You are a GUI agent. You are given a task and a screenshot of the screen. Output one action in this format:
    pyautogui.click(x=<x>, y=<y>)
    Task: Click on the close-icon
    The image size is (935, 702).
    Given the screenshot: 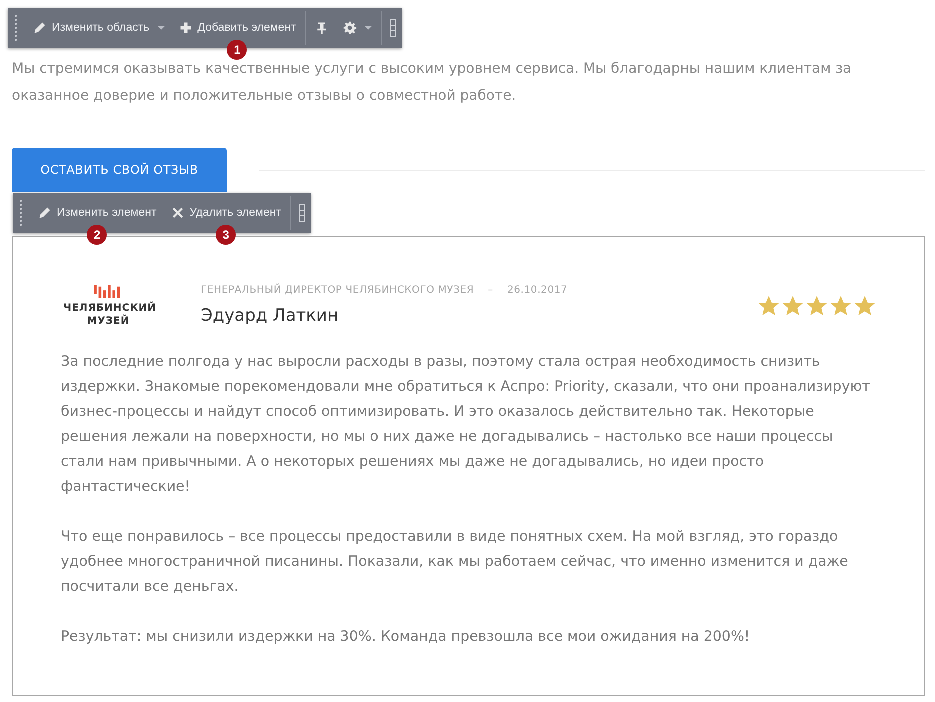 What is the action you would take?
    pyautogui.click(x=177, y=213)
    